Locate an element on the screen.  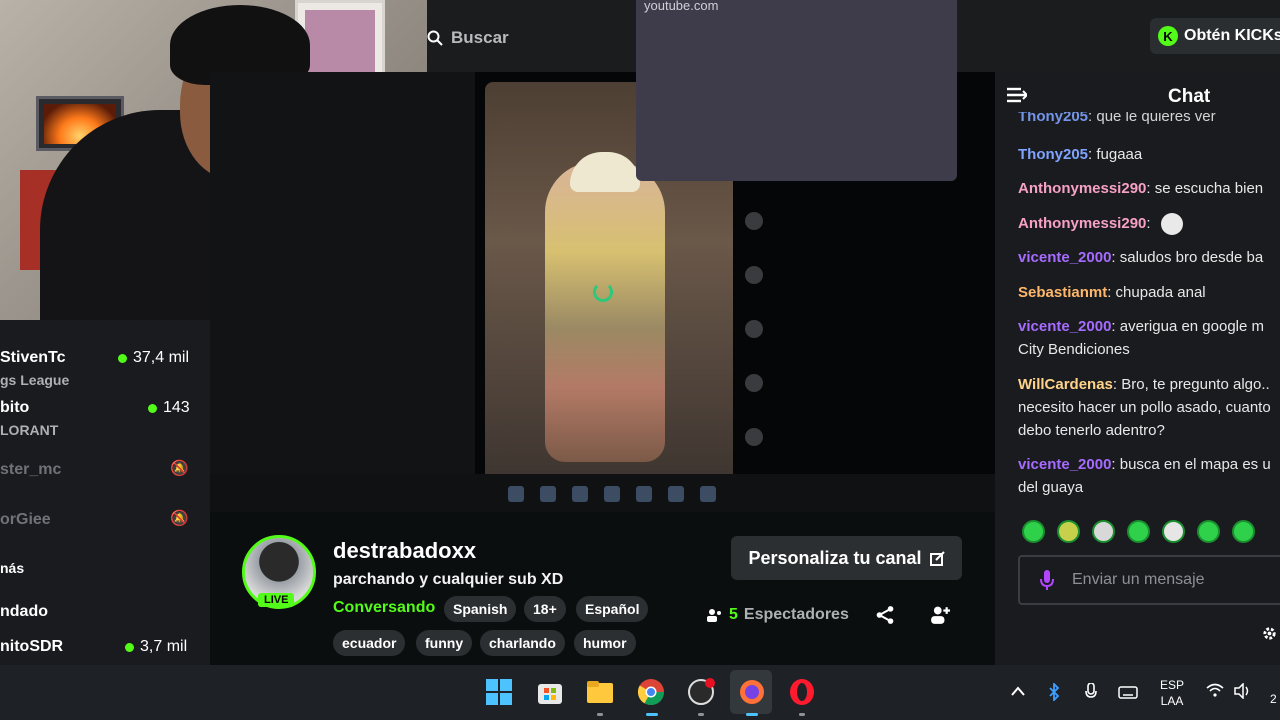
chevron-up-icon is located at coordinates (1018, 691).